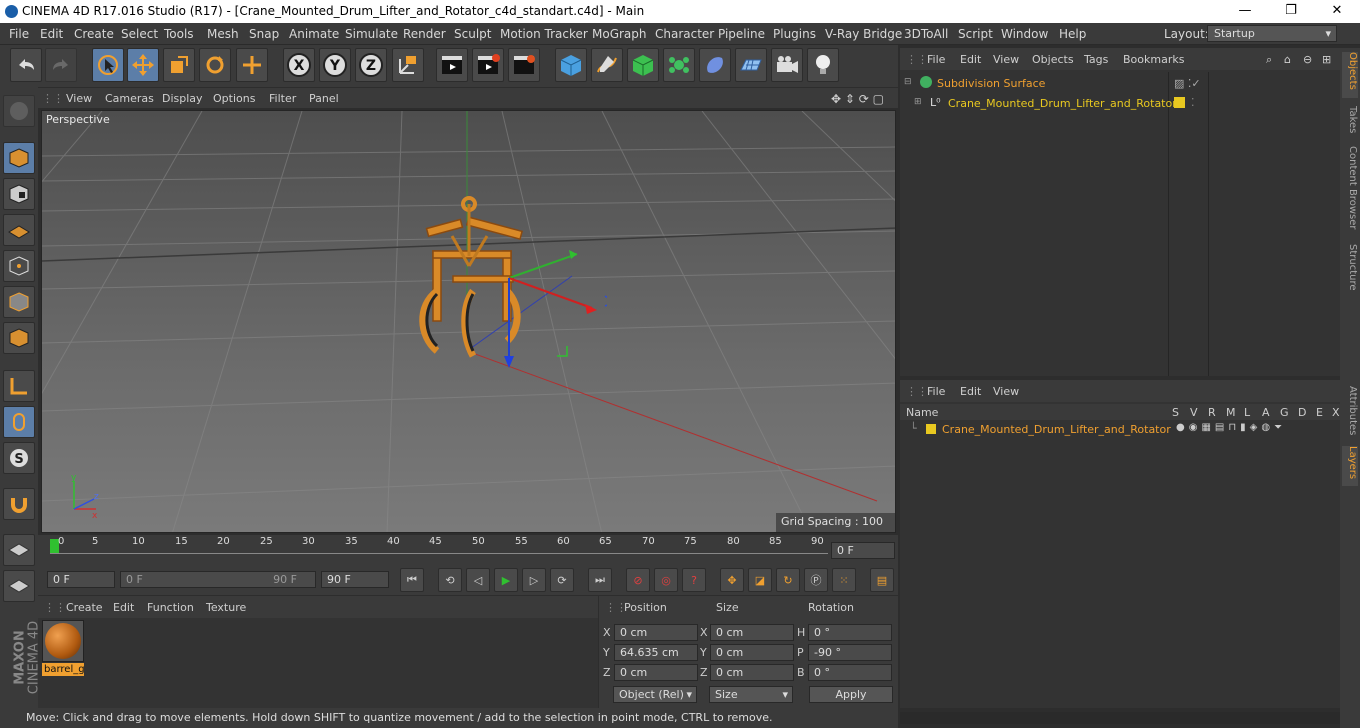 The image size is (1360, 728). Describe the element at coordinates (506, 580) in the screenshot. I see `play-button: ▶` at that location.